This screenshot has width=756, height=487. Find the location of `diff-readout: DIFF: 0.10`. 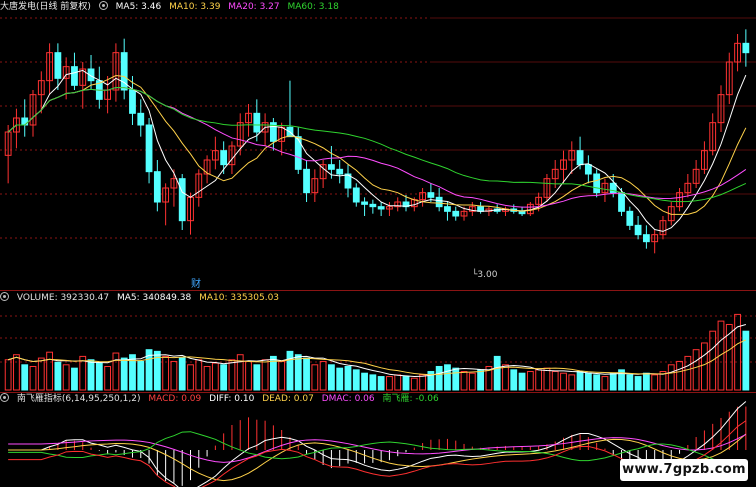

diff-readout: DIFF: 0.10 is located at coordinates (232, 399).